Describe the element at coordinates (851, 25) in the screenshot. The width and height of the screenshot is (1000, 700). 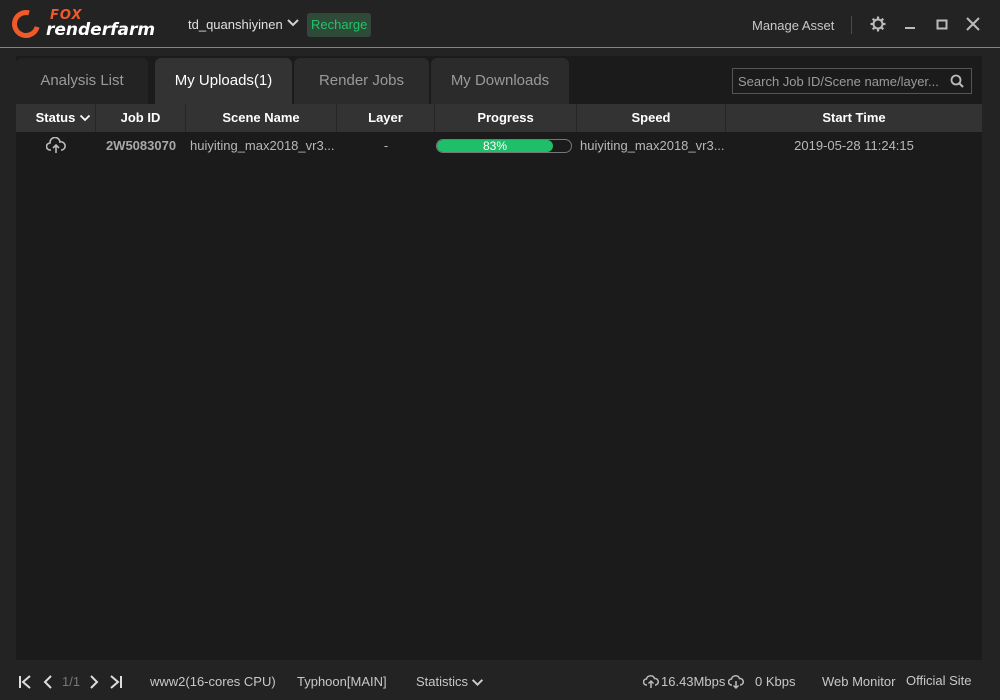
I see `divider` at that location.